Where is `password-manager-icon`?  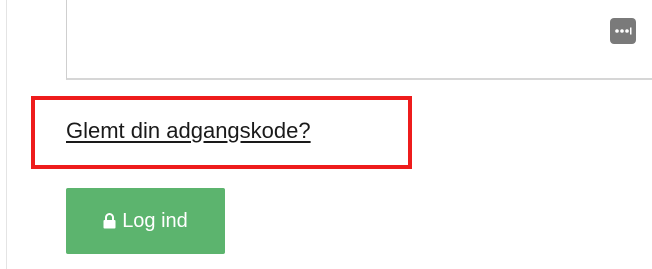 password-manager-icon is located at coordinates (623, 31).